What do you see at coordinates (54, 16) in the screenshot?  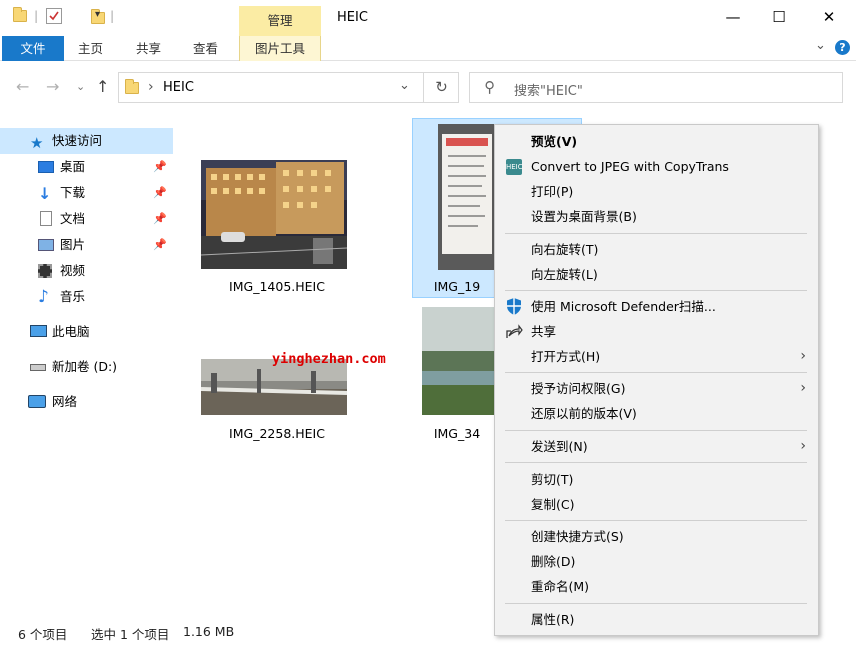 I see `properties-quick-icon` at bounding box center [54, 16].